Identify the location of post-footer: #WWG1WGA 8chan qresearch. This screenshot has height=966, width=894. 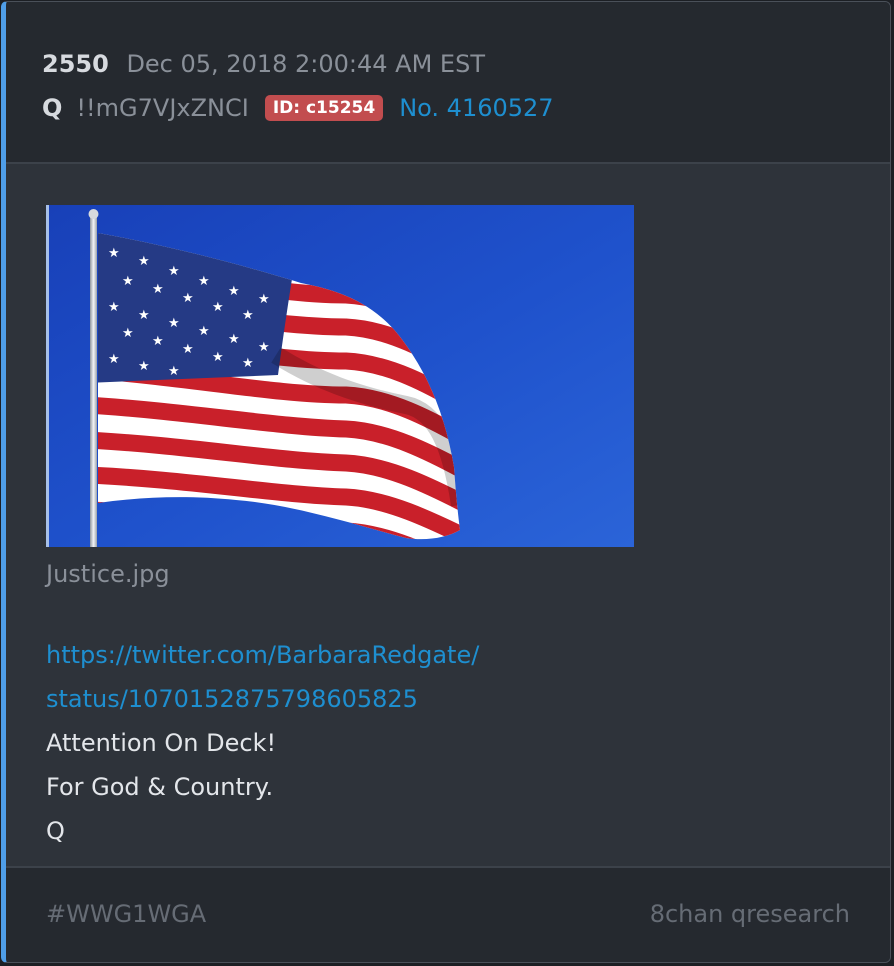
(448, 914).